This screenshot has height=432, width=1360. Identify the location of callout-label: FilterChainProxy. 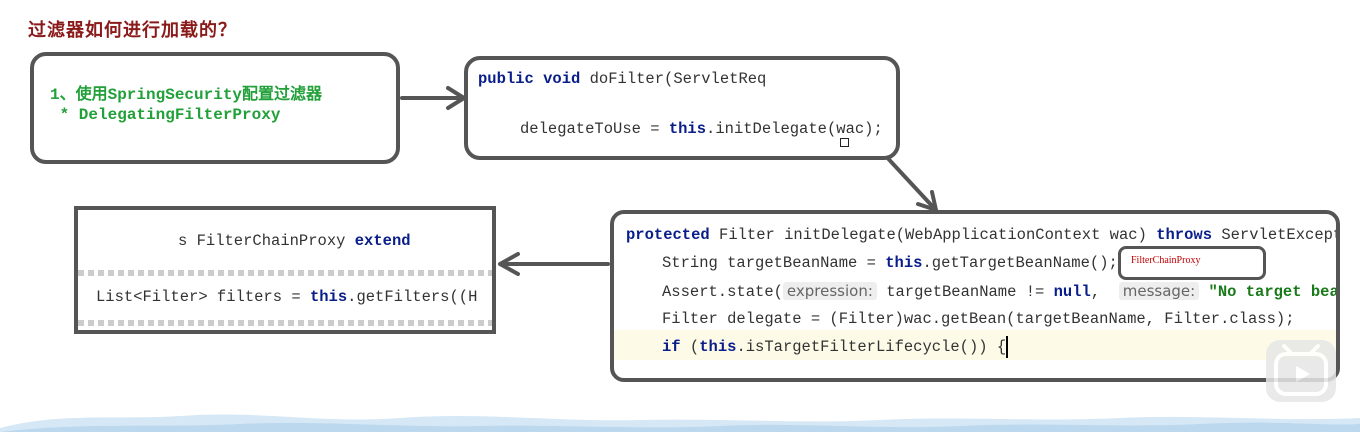
(1166, 260).